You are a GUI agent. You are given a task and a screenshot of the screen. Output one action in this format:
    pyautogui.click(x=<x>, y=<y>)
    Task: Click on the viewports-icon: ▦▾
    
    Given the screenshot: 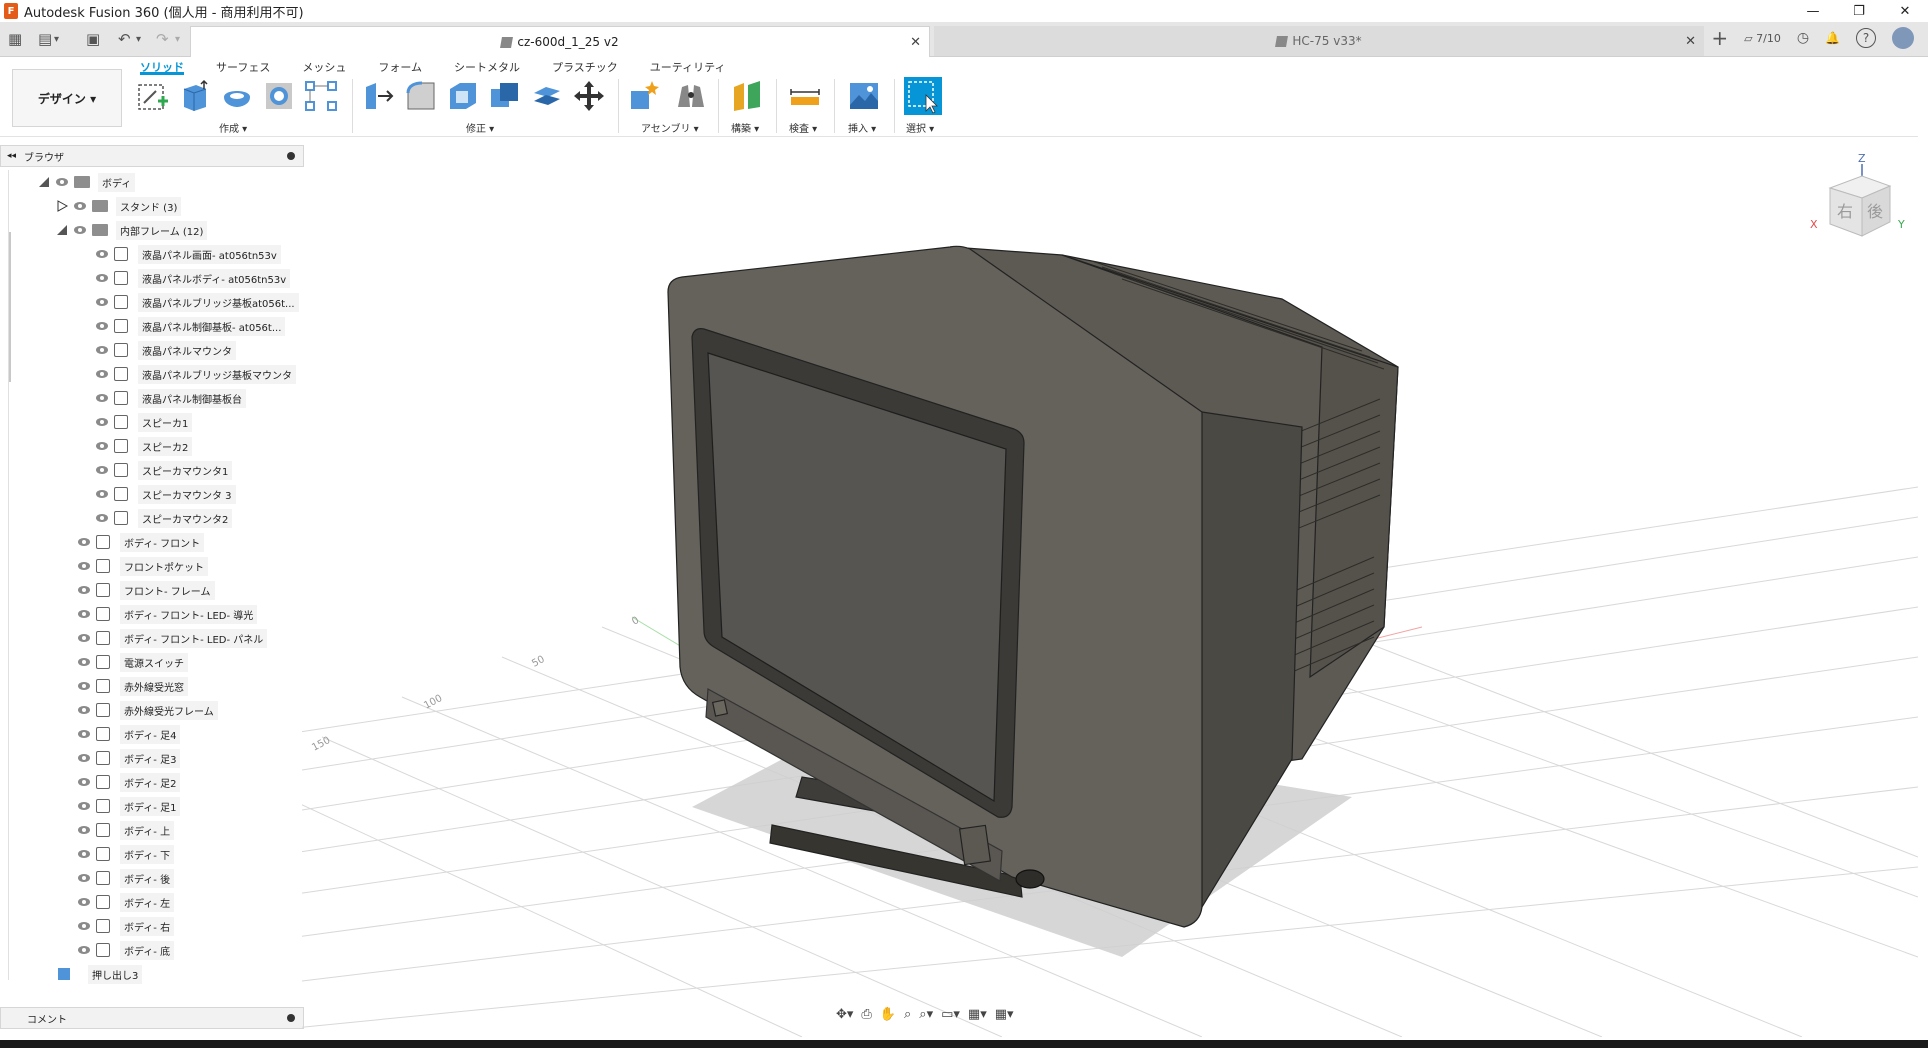 What is the action you would take?
    pyautogui.click(x=1004, y=1019)
    